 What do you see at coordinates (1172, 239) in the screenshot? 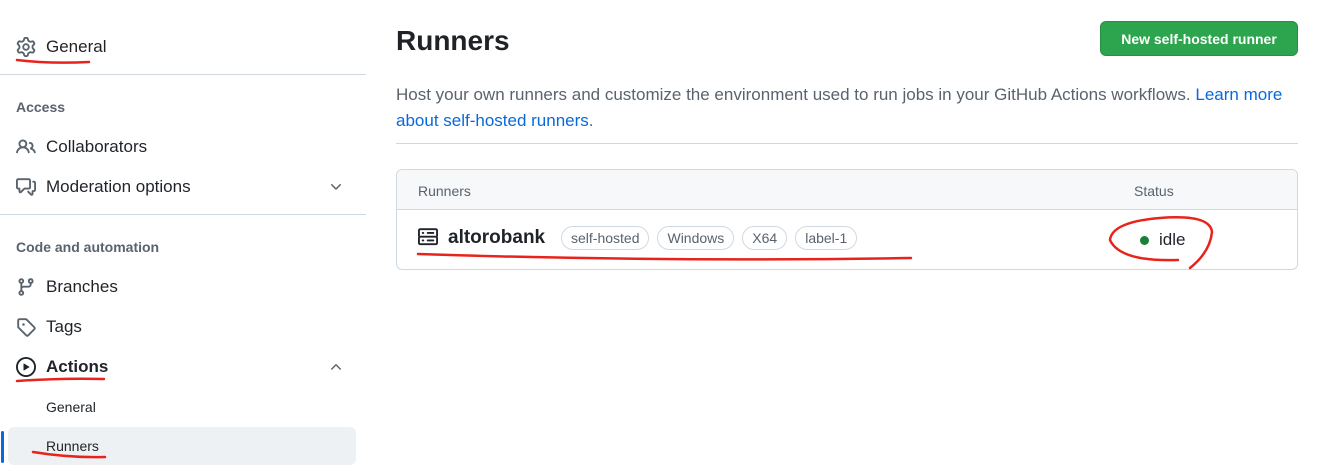
I see `runner-status: idle` at bounding box center [1172, 239].